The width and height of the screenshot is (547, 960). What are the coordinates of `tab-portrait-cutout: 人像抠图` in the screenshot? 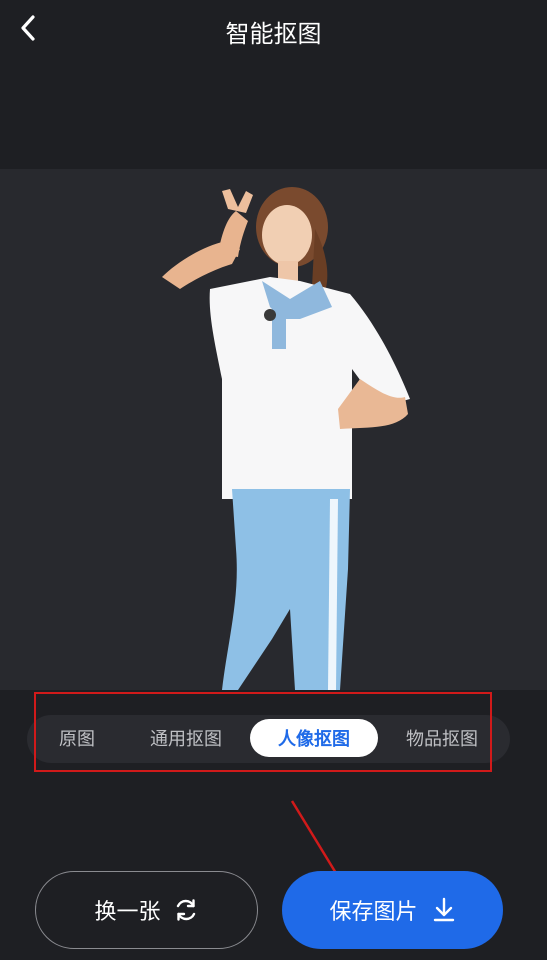 It's located at (314, 738).